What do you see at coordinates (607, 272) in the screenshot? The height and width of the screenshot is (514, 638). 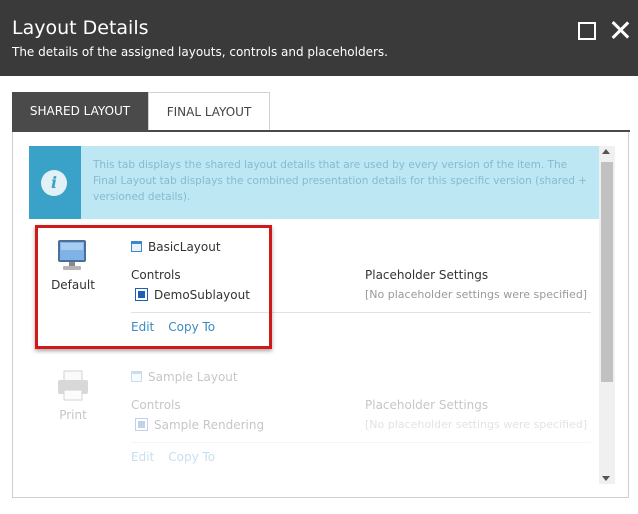 I see `scroll-thumb` at bounding box center [607, 272].